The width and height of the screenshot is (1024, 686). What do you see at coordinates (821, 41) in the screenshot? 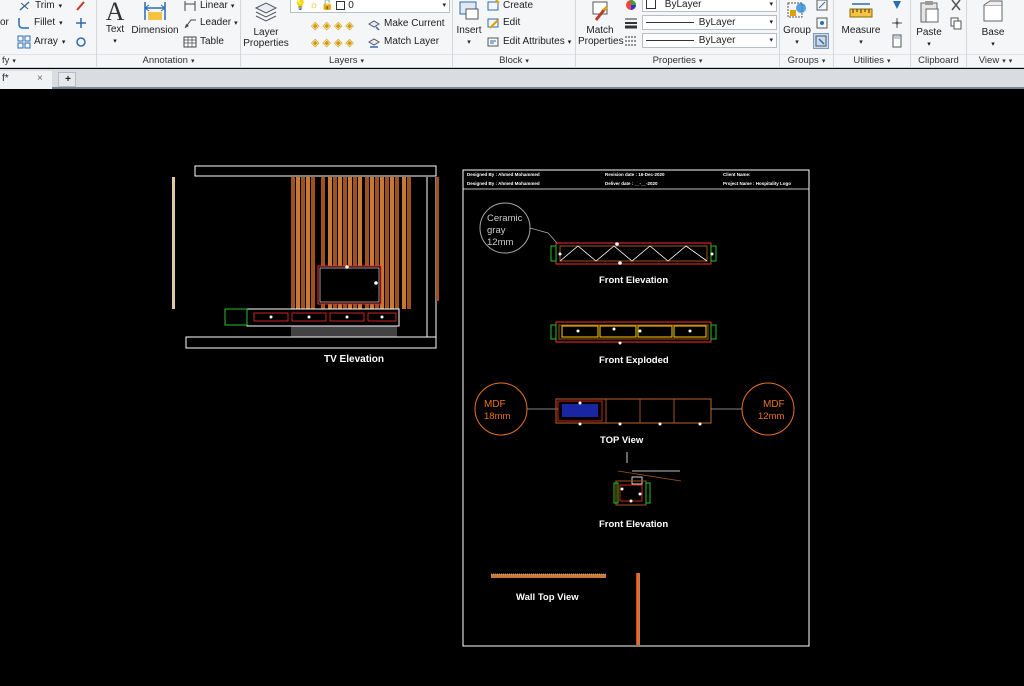
I see `group-select-icon` at bounding box center [821, 41].